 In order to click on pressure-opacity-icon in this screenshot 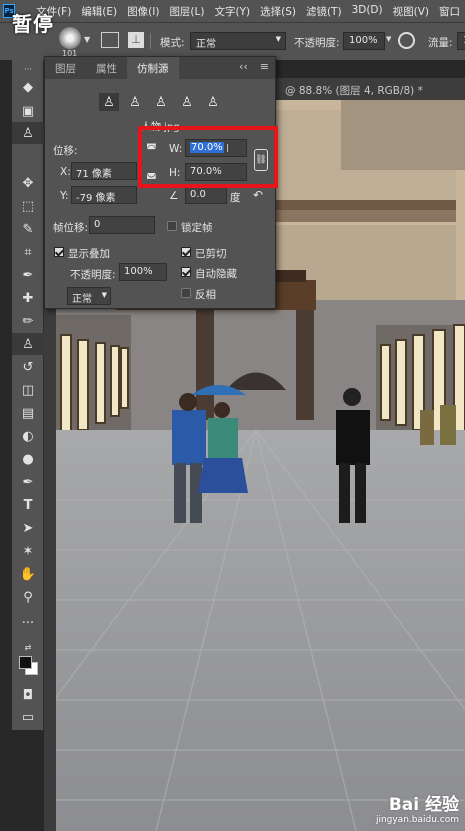, I will do `click(406, 40)`.